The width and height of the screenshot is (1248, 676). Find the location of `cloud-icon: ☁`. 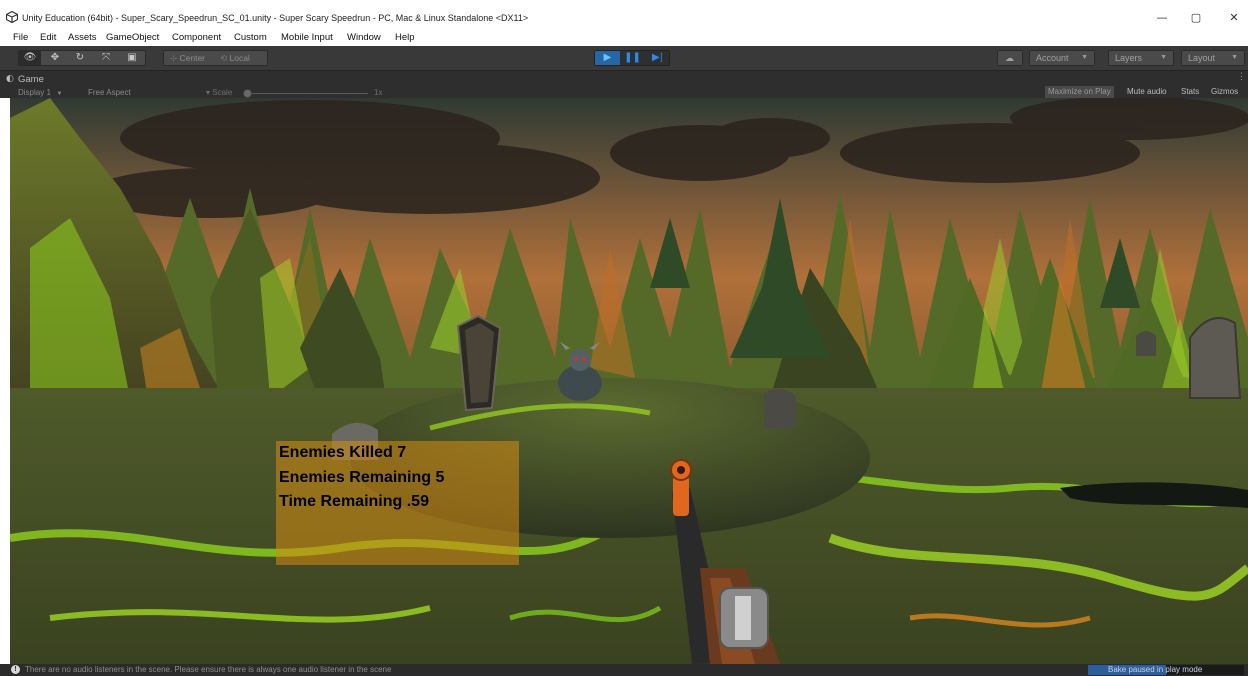

cloud-icon: ☁ is located at coordinates (1009, 58).